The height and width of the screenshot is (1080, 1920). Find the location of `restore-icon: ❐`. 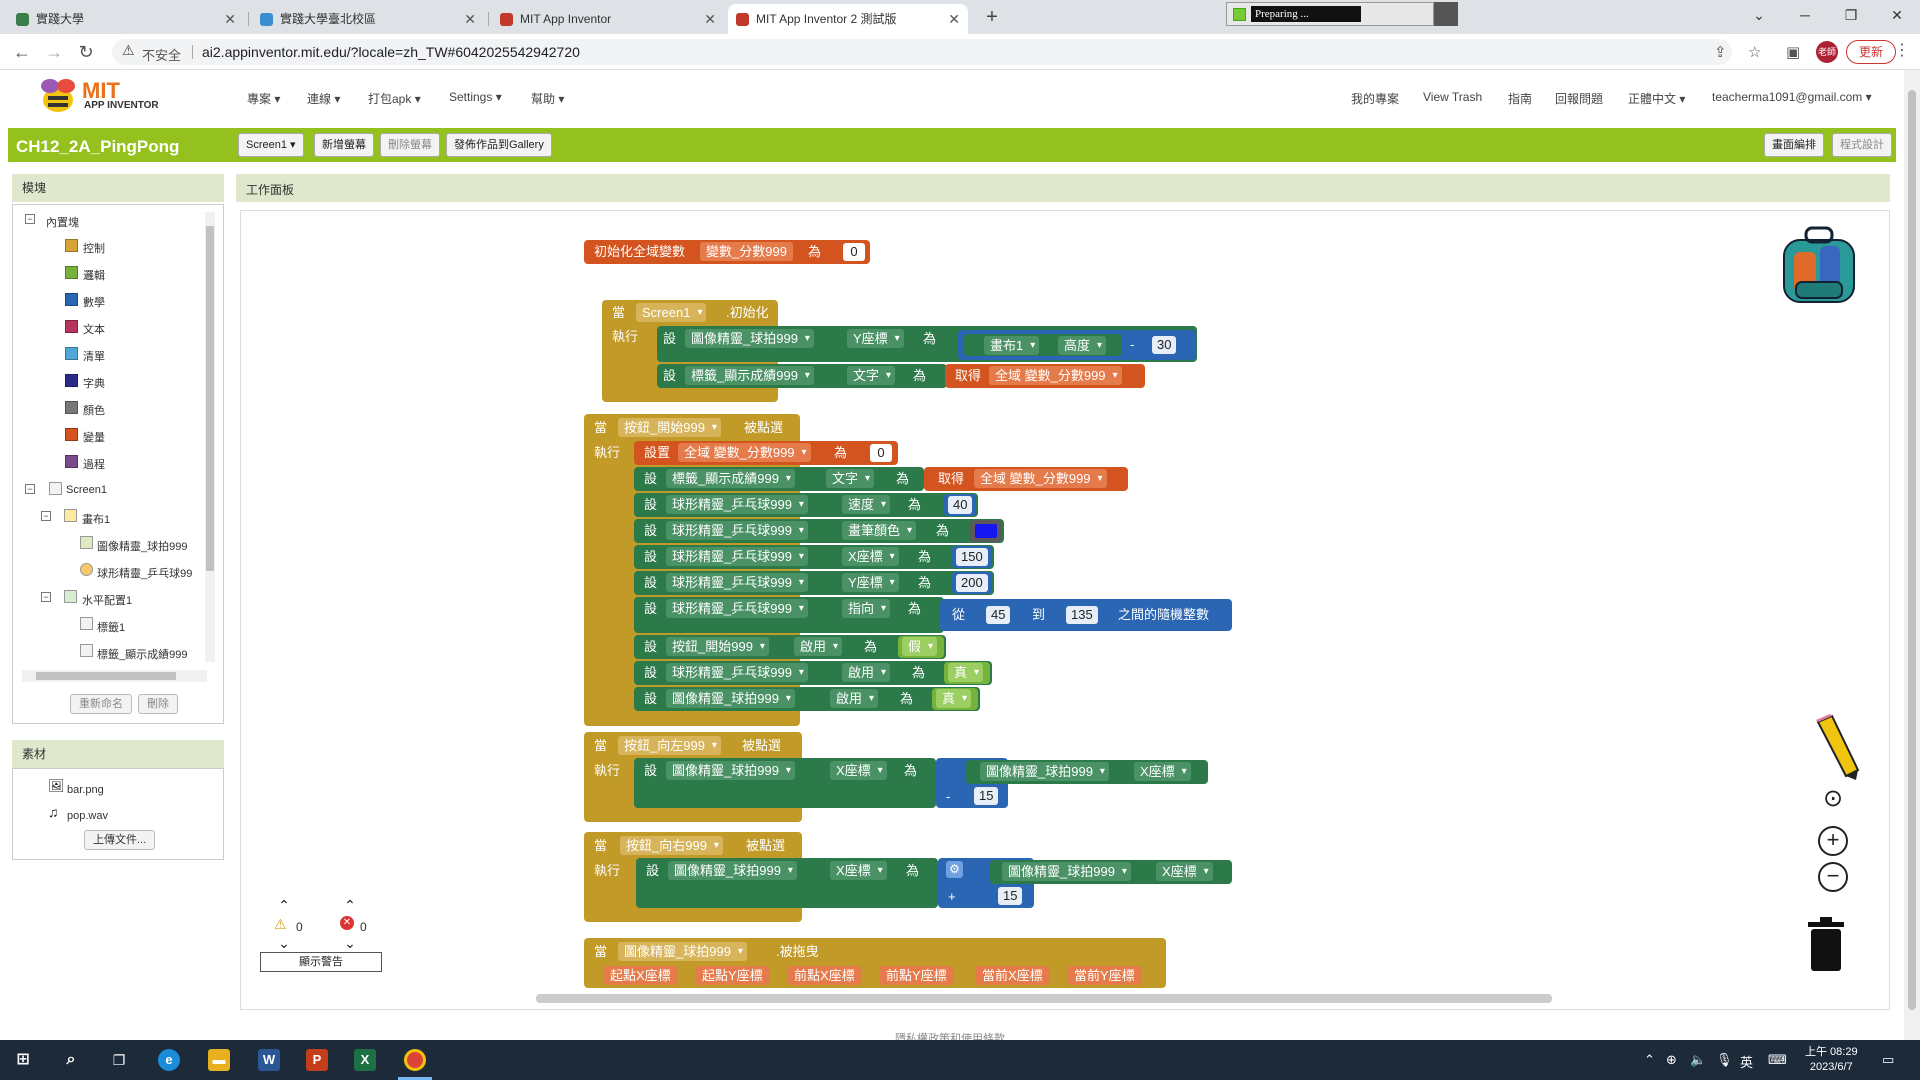

restore-icon: ❐ is located at coordinates (1851, 15).